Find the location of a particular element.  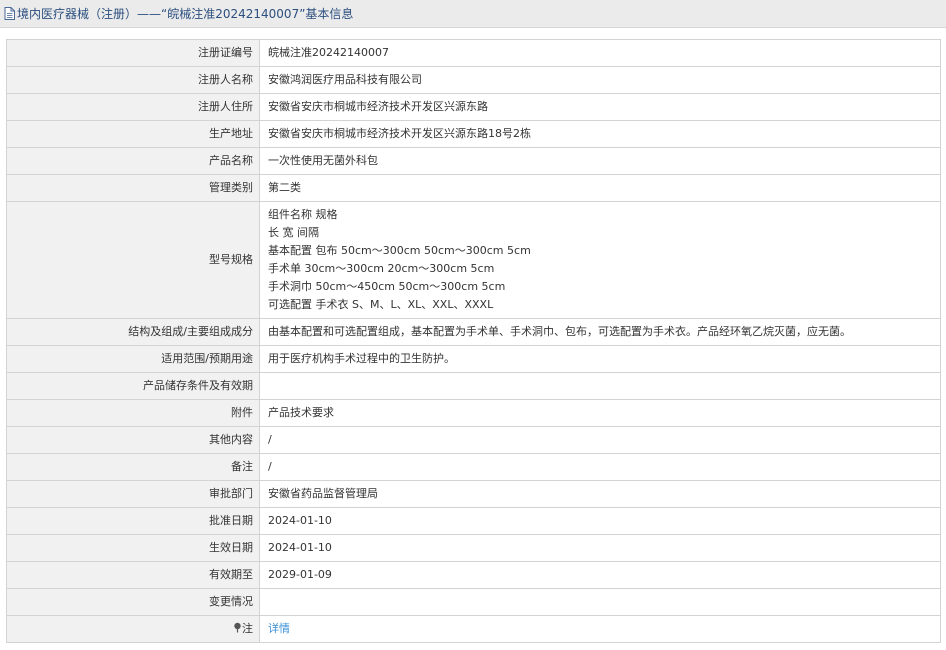

table-row: 注 详情 is located at coordinates (473, 629).